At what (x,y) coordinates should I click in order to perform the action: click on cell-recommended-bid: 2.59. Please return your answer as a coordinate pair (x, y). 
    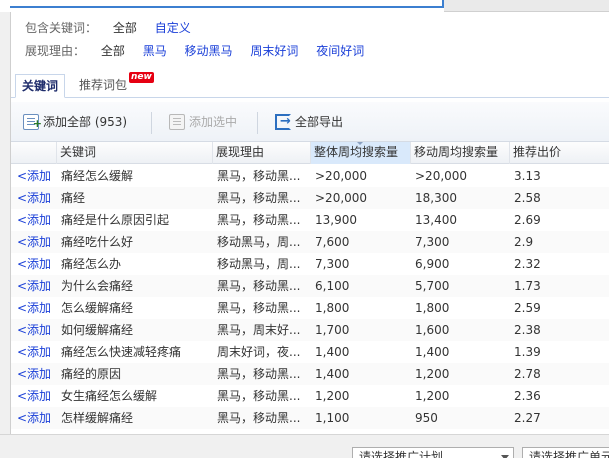
    Looking at the image, I should click on (527, 308).